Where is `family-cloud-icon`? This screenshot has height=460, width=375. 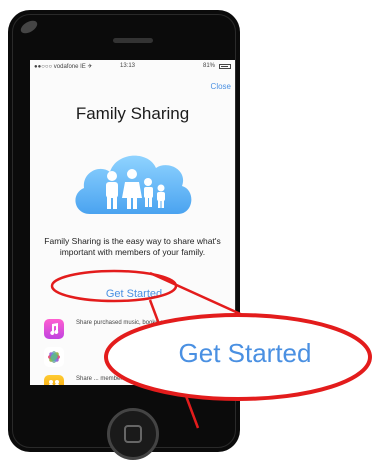
family-cloud-icon is located at coordinates (133, 184).